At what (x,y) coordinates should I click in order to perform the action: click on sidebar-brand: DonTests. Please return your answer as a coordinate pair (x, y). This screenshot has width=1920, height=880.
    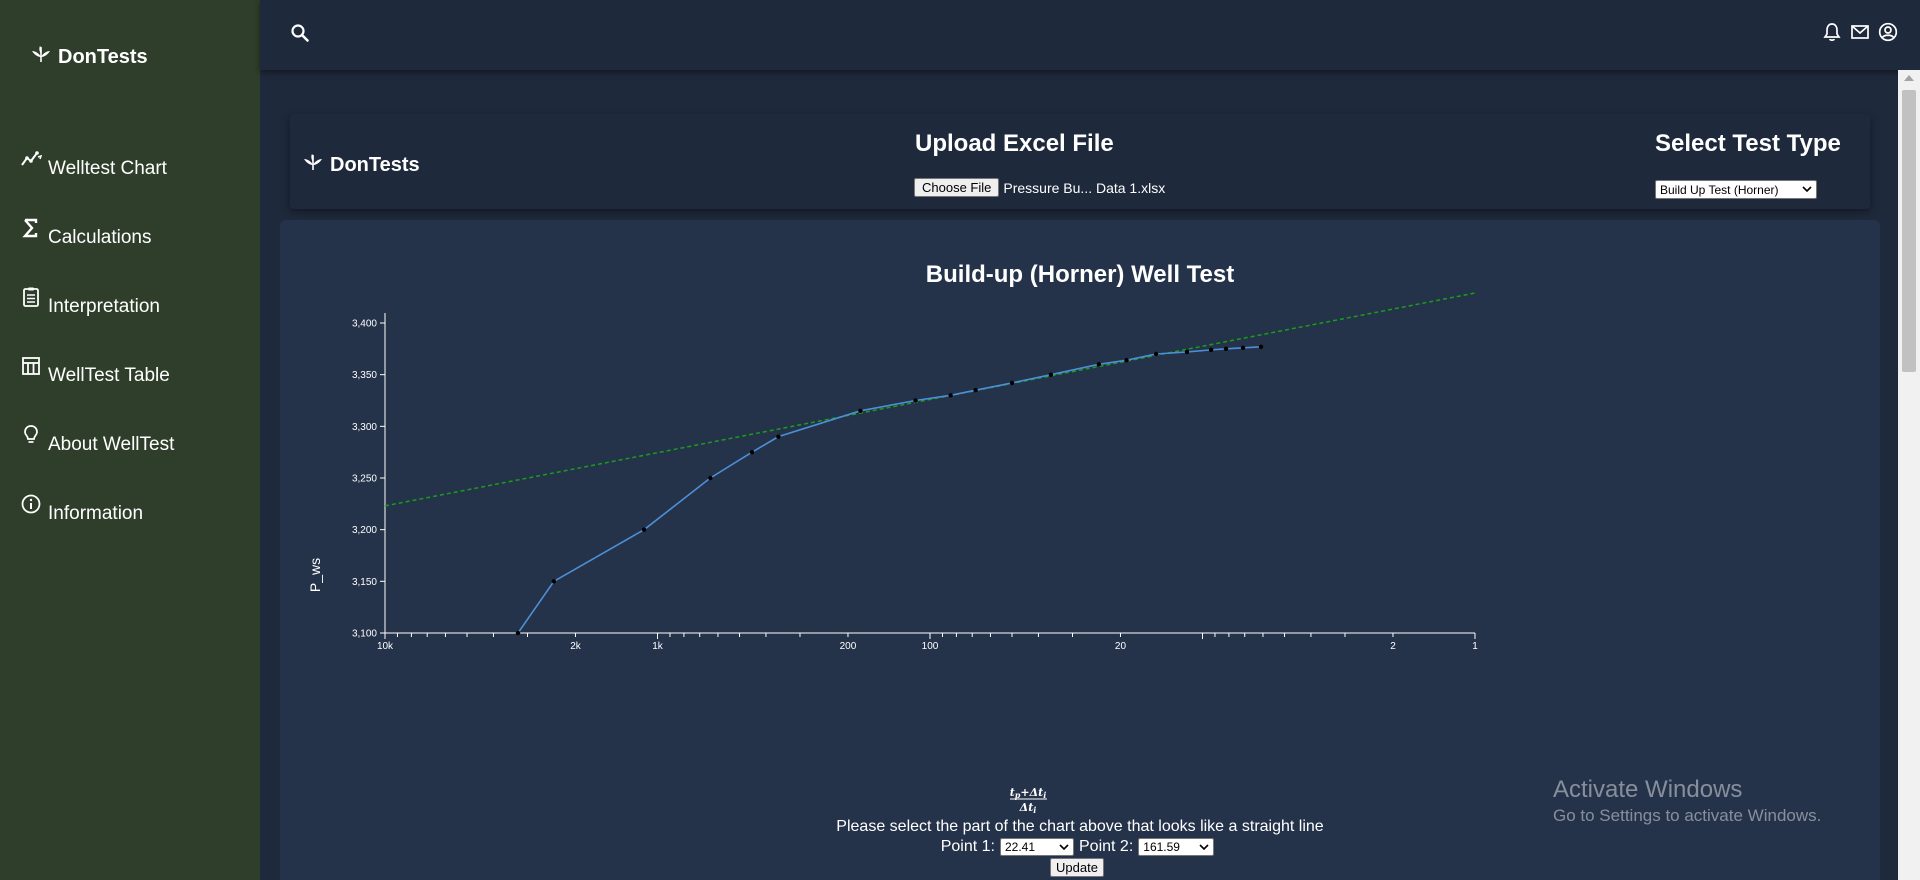
    Looking at the image, I should click on (89, 57).